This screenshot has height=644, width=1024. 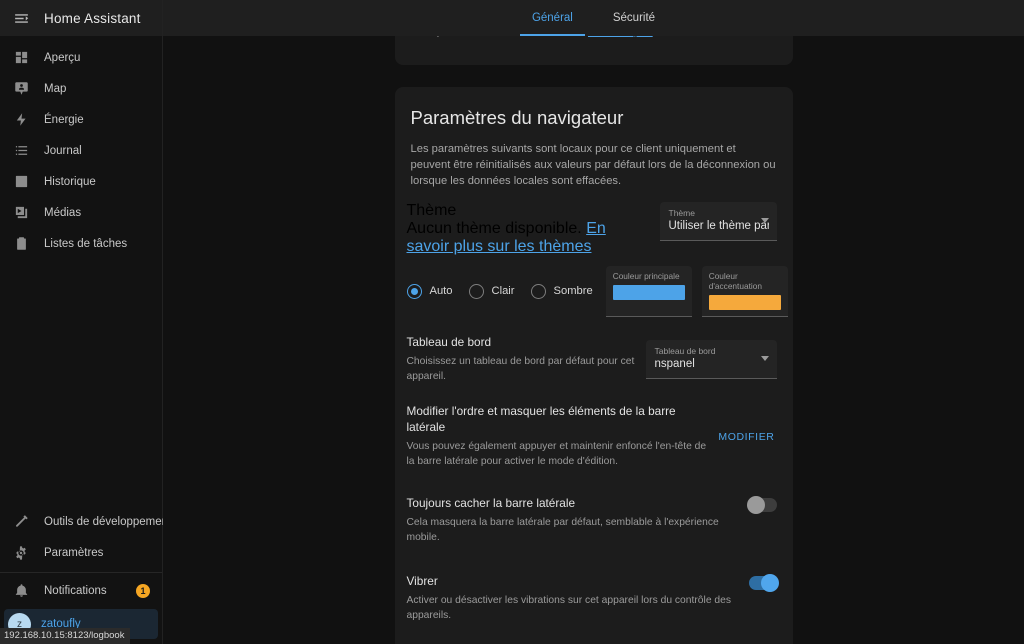 I want to click on top-toolbar: Général Sécurité, so click(x=593, y=18).